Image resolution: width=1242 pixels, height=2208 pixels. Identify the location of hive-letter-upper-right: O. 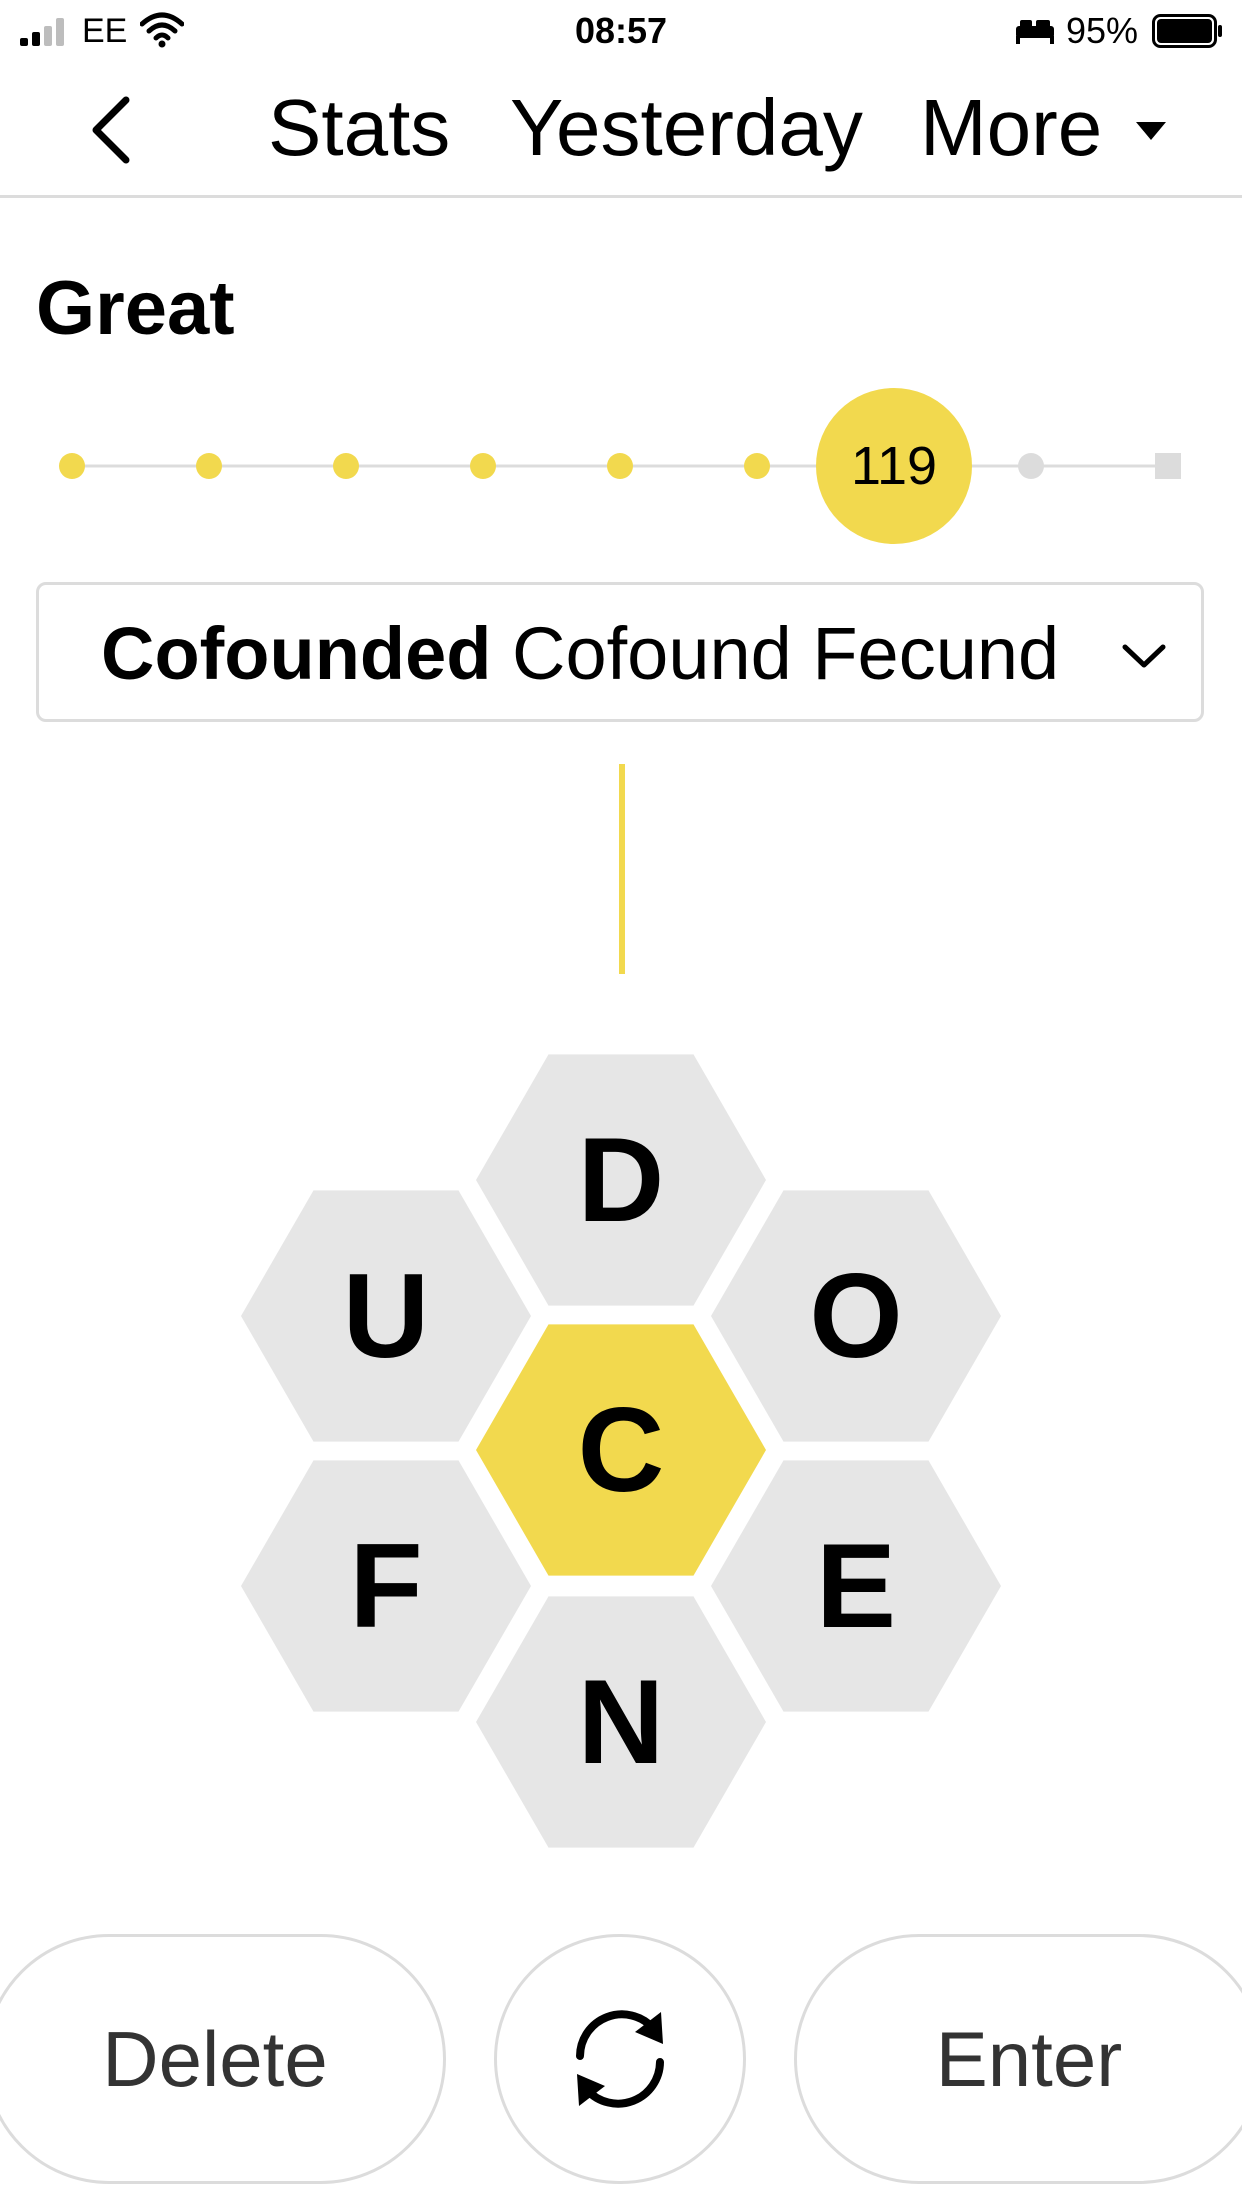
(855, 1316).